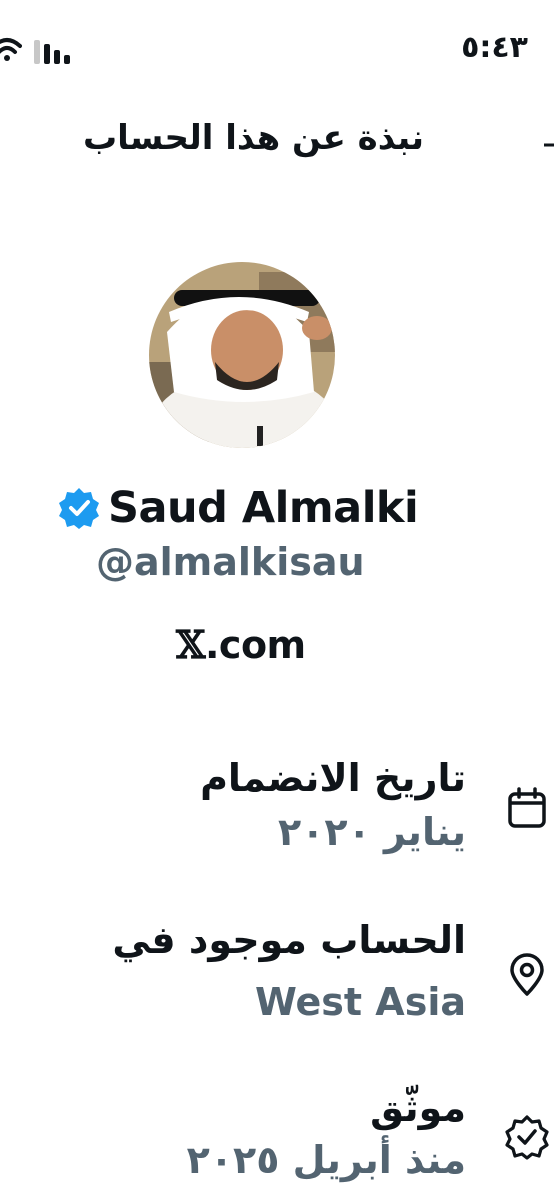 The height and width of the screenshot is (1199, 554). I want to click on avatar, so click(242, 355).